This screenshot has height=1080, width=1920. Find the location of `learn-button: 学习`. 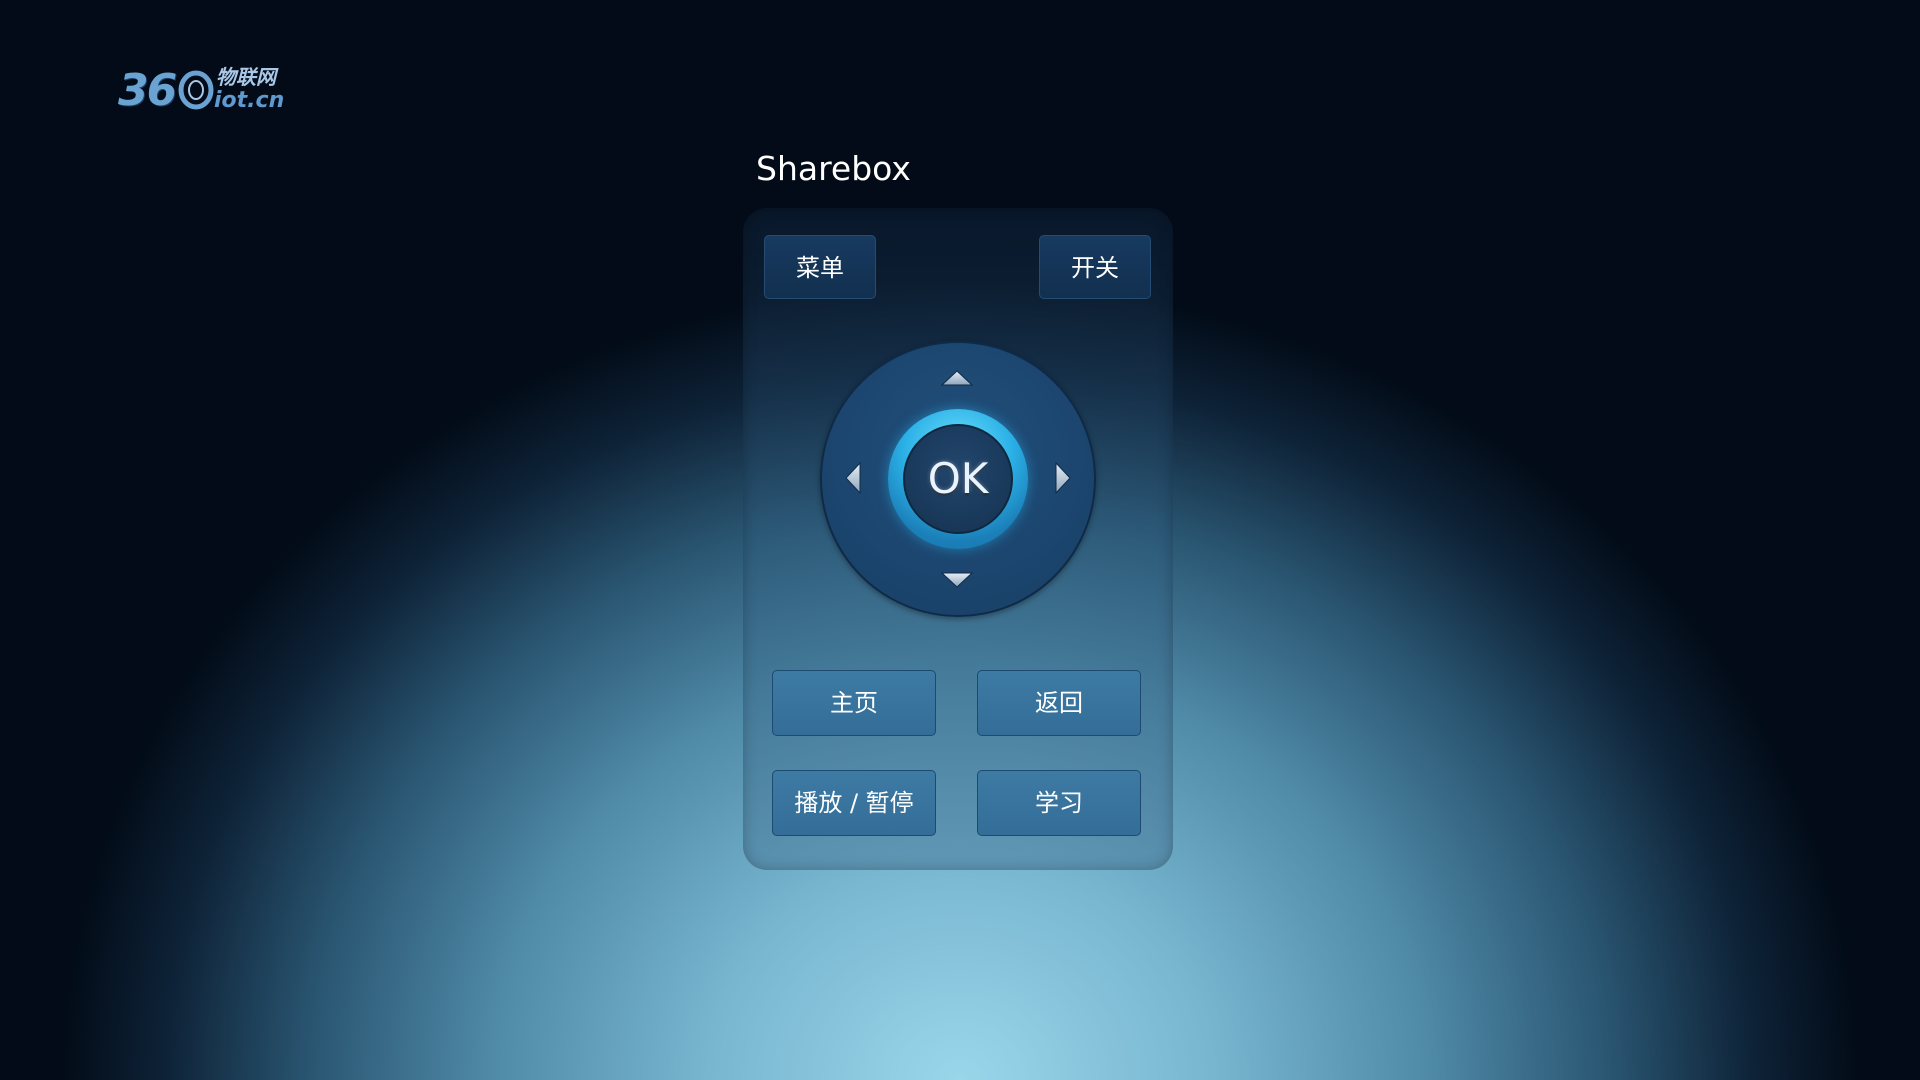

learn-button: 学习 is located at coordinates (1059, 803).